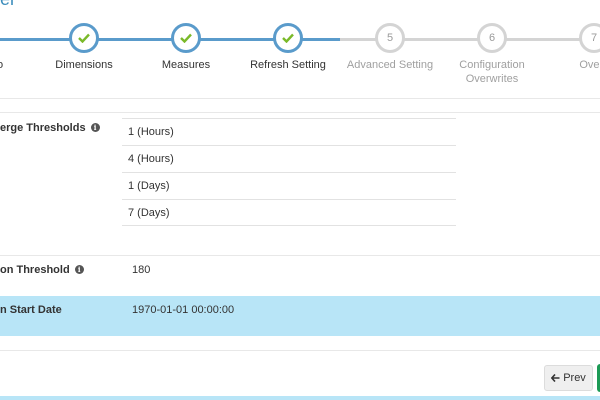 Image resolution: width=600 pixels, height=400 pixels. Describe the element at coordinates (589, 38) in the screenshot. I see `step-number-circle: 7` at that location.